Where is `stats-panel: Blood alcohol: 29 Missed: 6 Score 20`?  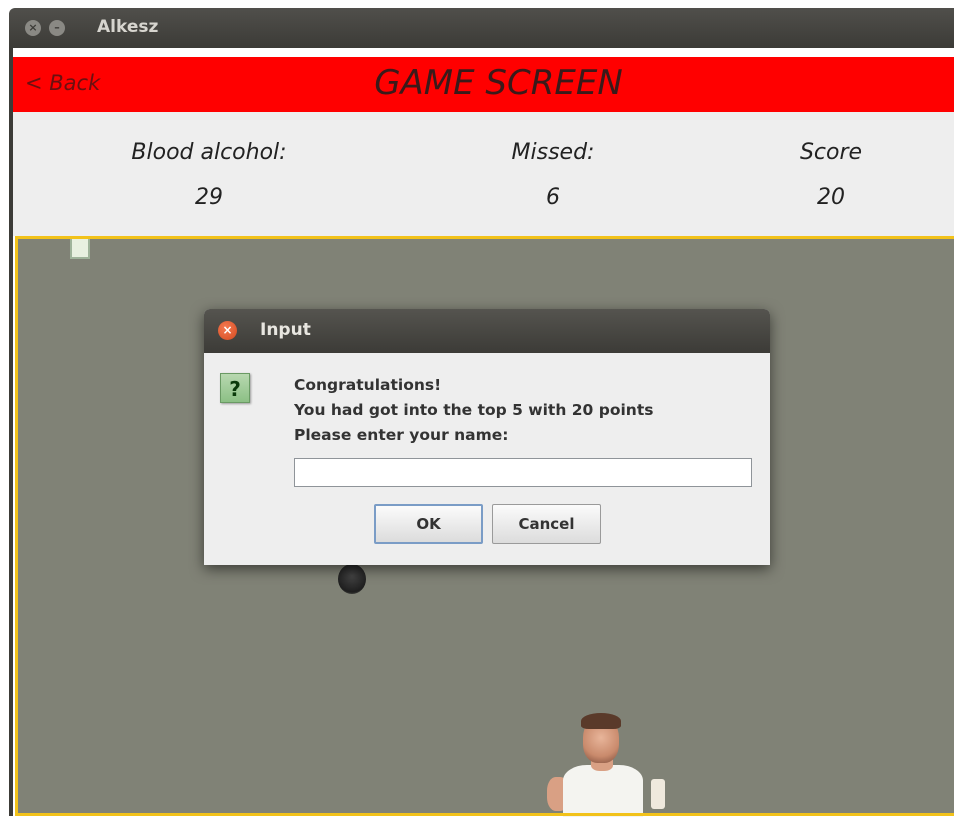
stats-panel: Blood alcohol: 29 Missed: 6 Score 20 is located at coordinates (483, 174).